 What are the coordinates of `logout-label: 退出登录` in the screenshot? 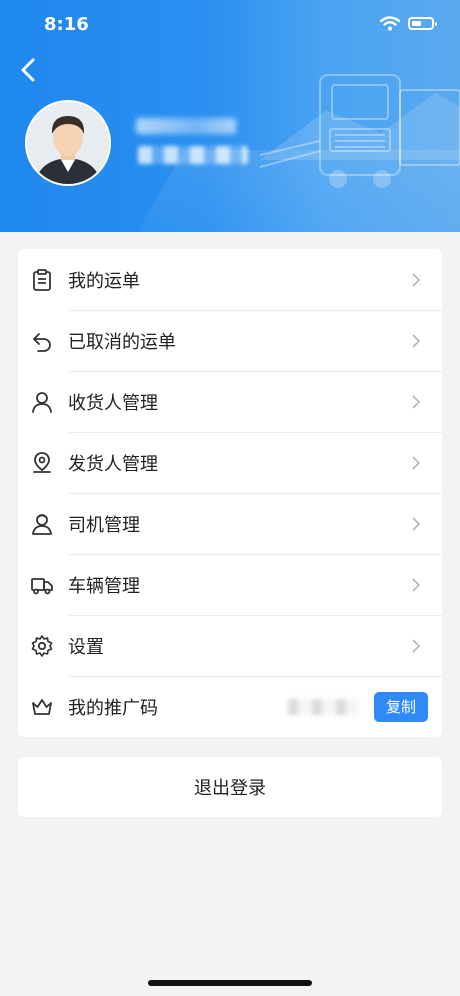 It's located at (230, 788).